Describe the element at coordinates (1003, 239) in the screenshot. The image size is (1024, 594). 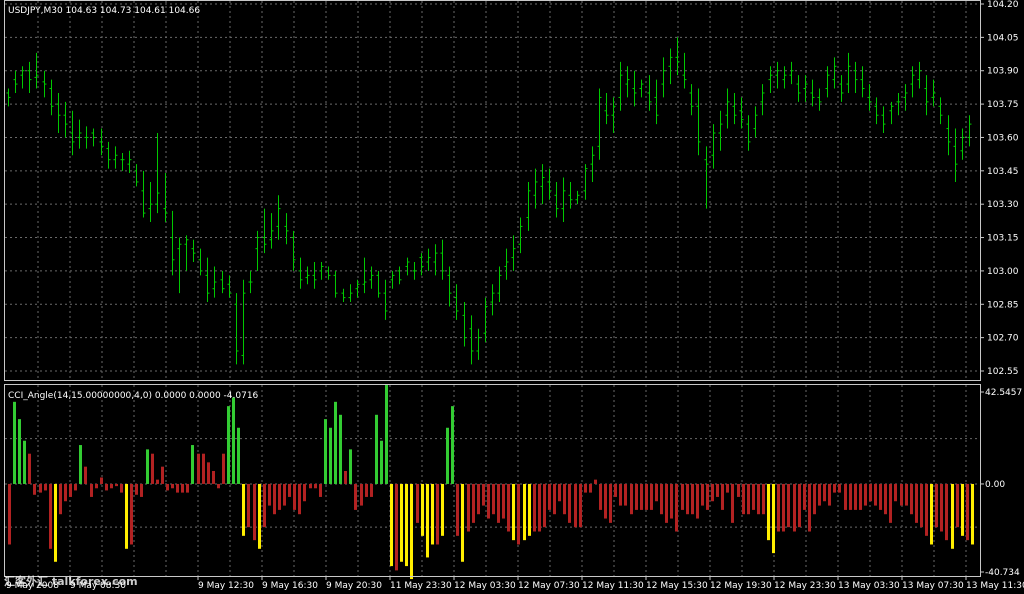
I see `price-tick-label: 103.15` at that location.